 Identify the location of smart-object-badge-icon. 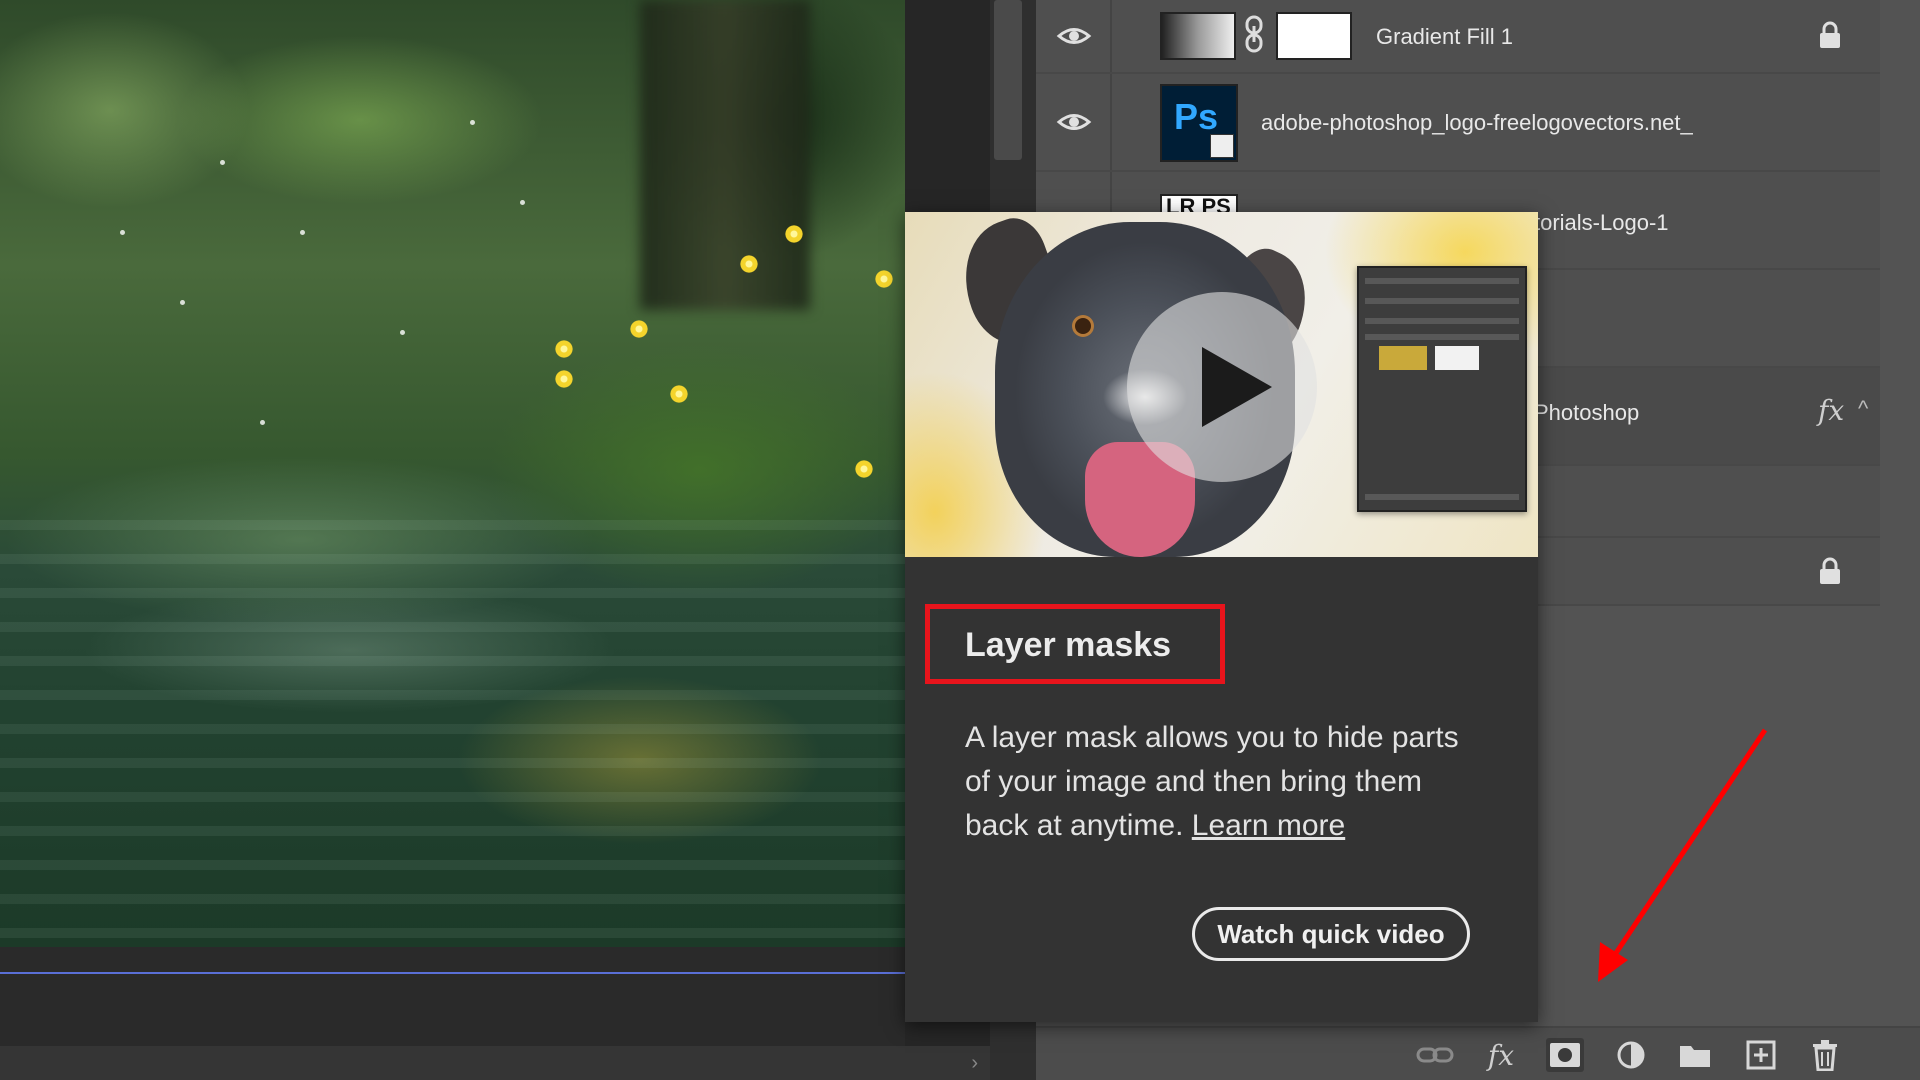
(1222, 146).